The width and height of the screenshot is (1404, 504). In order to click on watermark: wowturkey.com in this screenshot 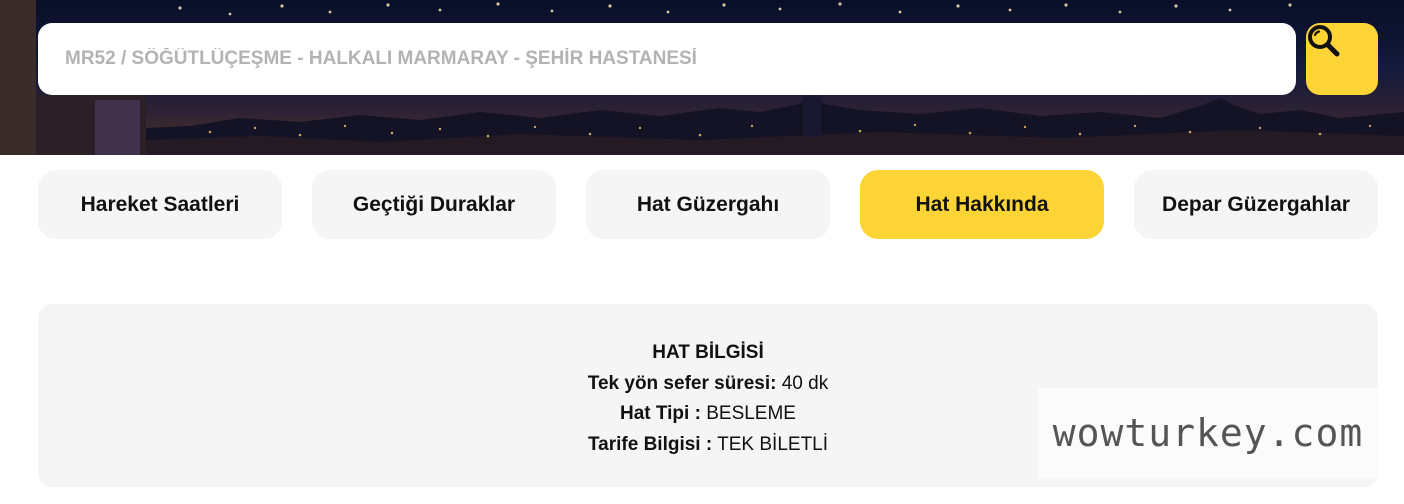, I will do `click(1208, 433)`.